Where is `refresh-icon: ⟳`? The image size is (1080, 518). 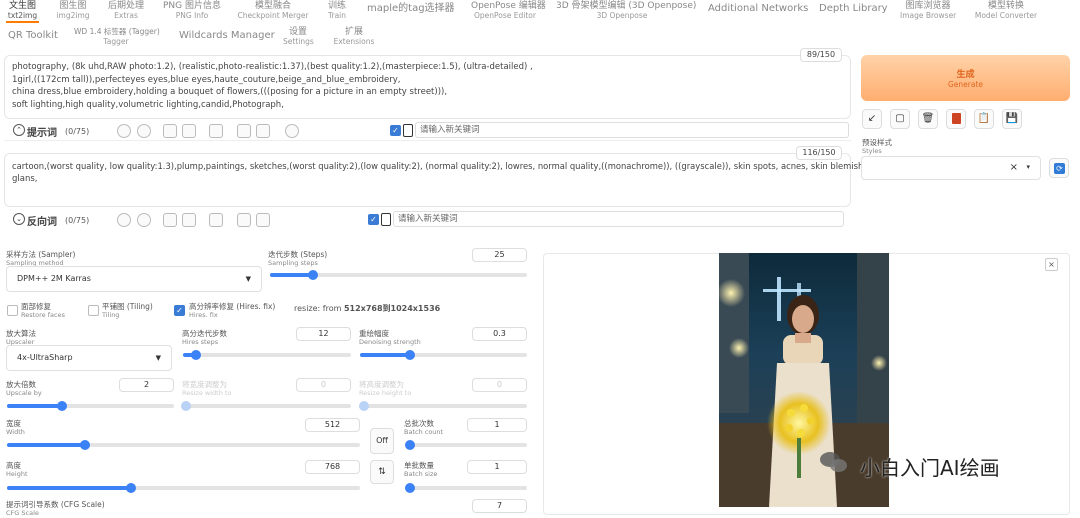 refresh-icon: ⟳ is located at coordinates (1059, 168).